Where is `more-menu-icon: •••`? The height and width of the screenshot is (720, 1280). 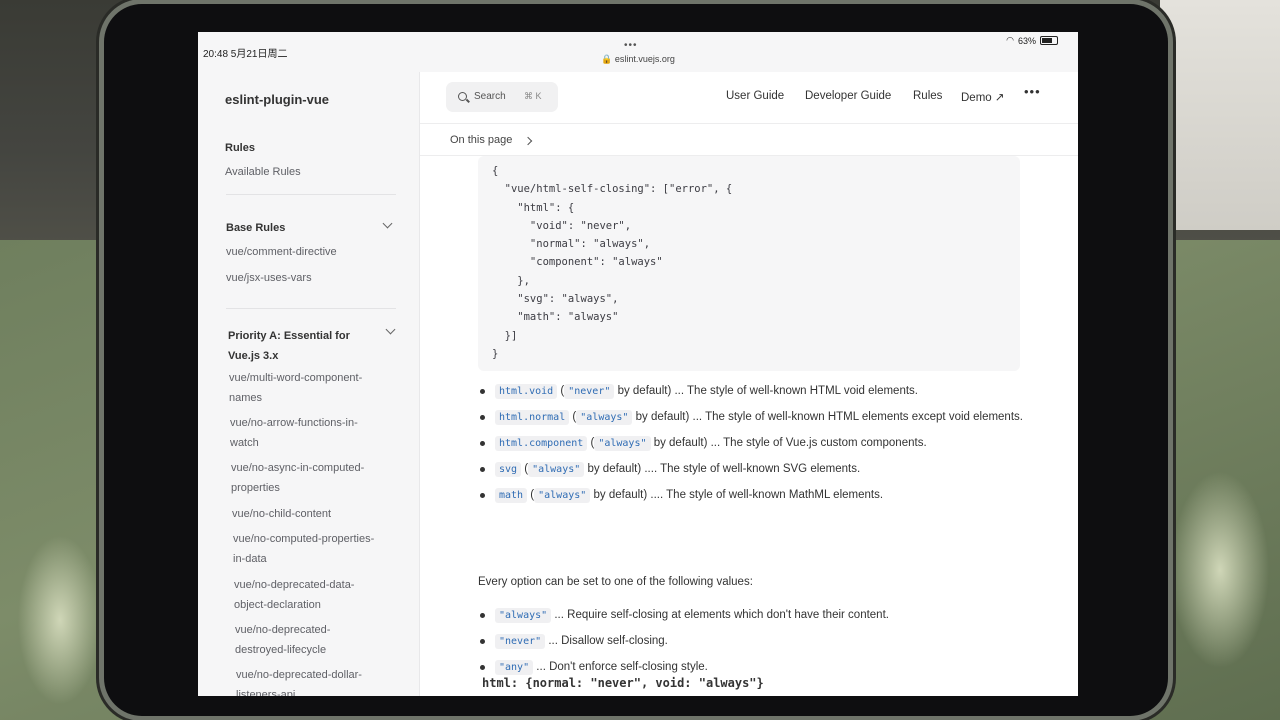
more-menu-icon: ••• is located at coordinates (1032, 91).